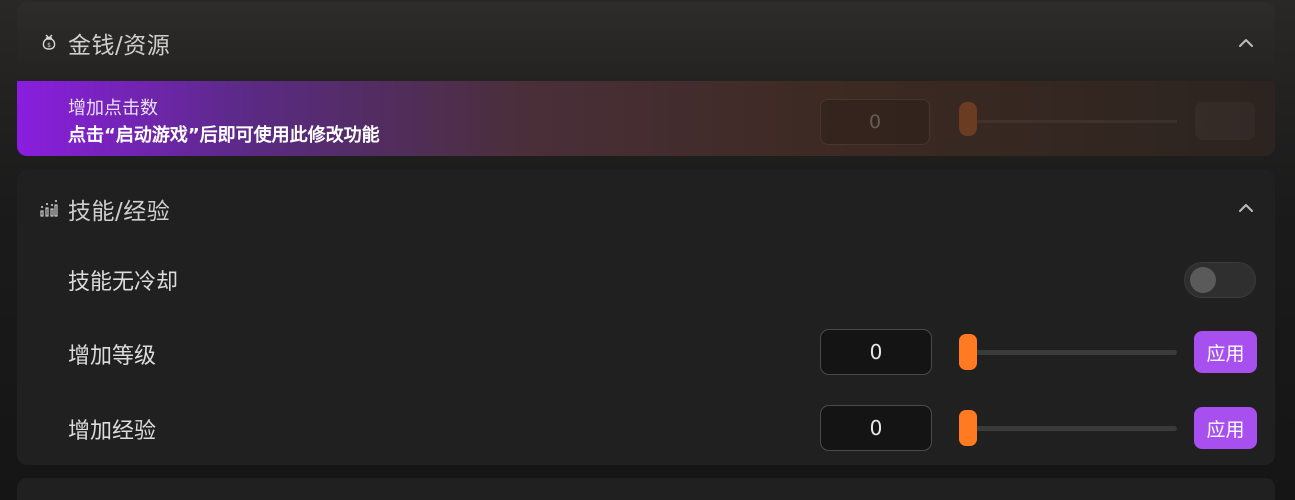 This screenshot has width=1295, height=500. What do you see at coordinates (875, 122) in the screenshot?
I see `add-clicks-input-disabled: 0` at bounding box center [875, 122].